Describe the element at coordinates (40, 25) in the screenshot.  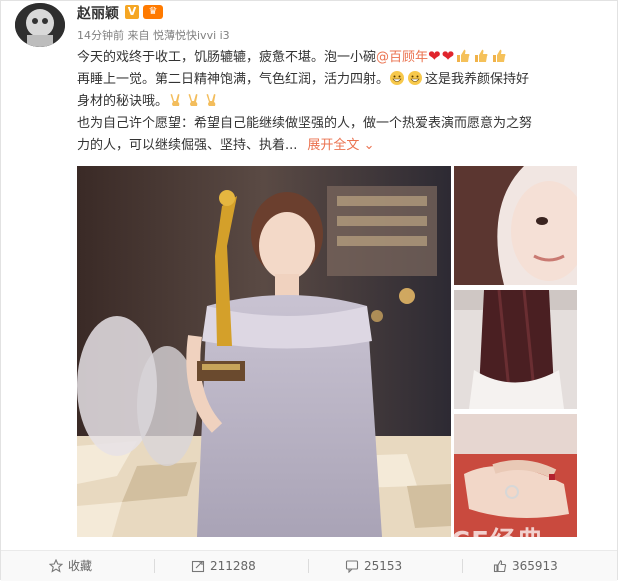
I see `avatar` at that location.